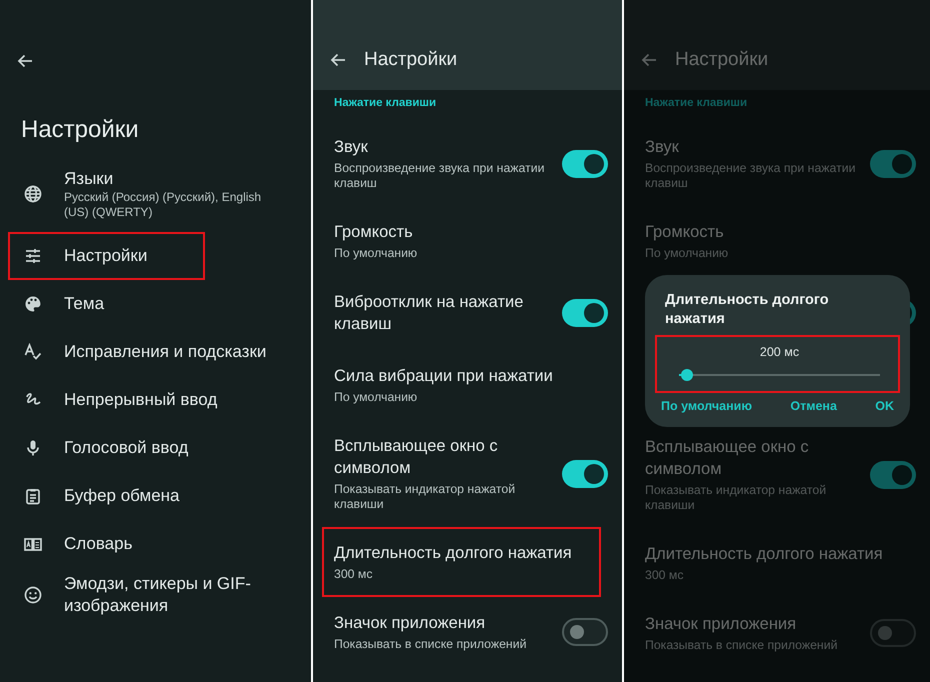 The height and width of the screenshot is (682, 930). I want to click on slider-value: 200 мс, so click(780, 352).